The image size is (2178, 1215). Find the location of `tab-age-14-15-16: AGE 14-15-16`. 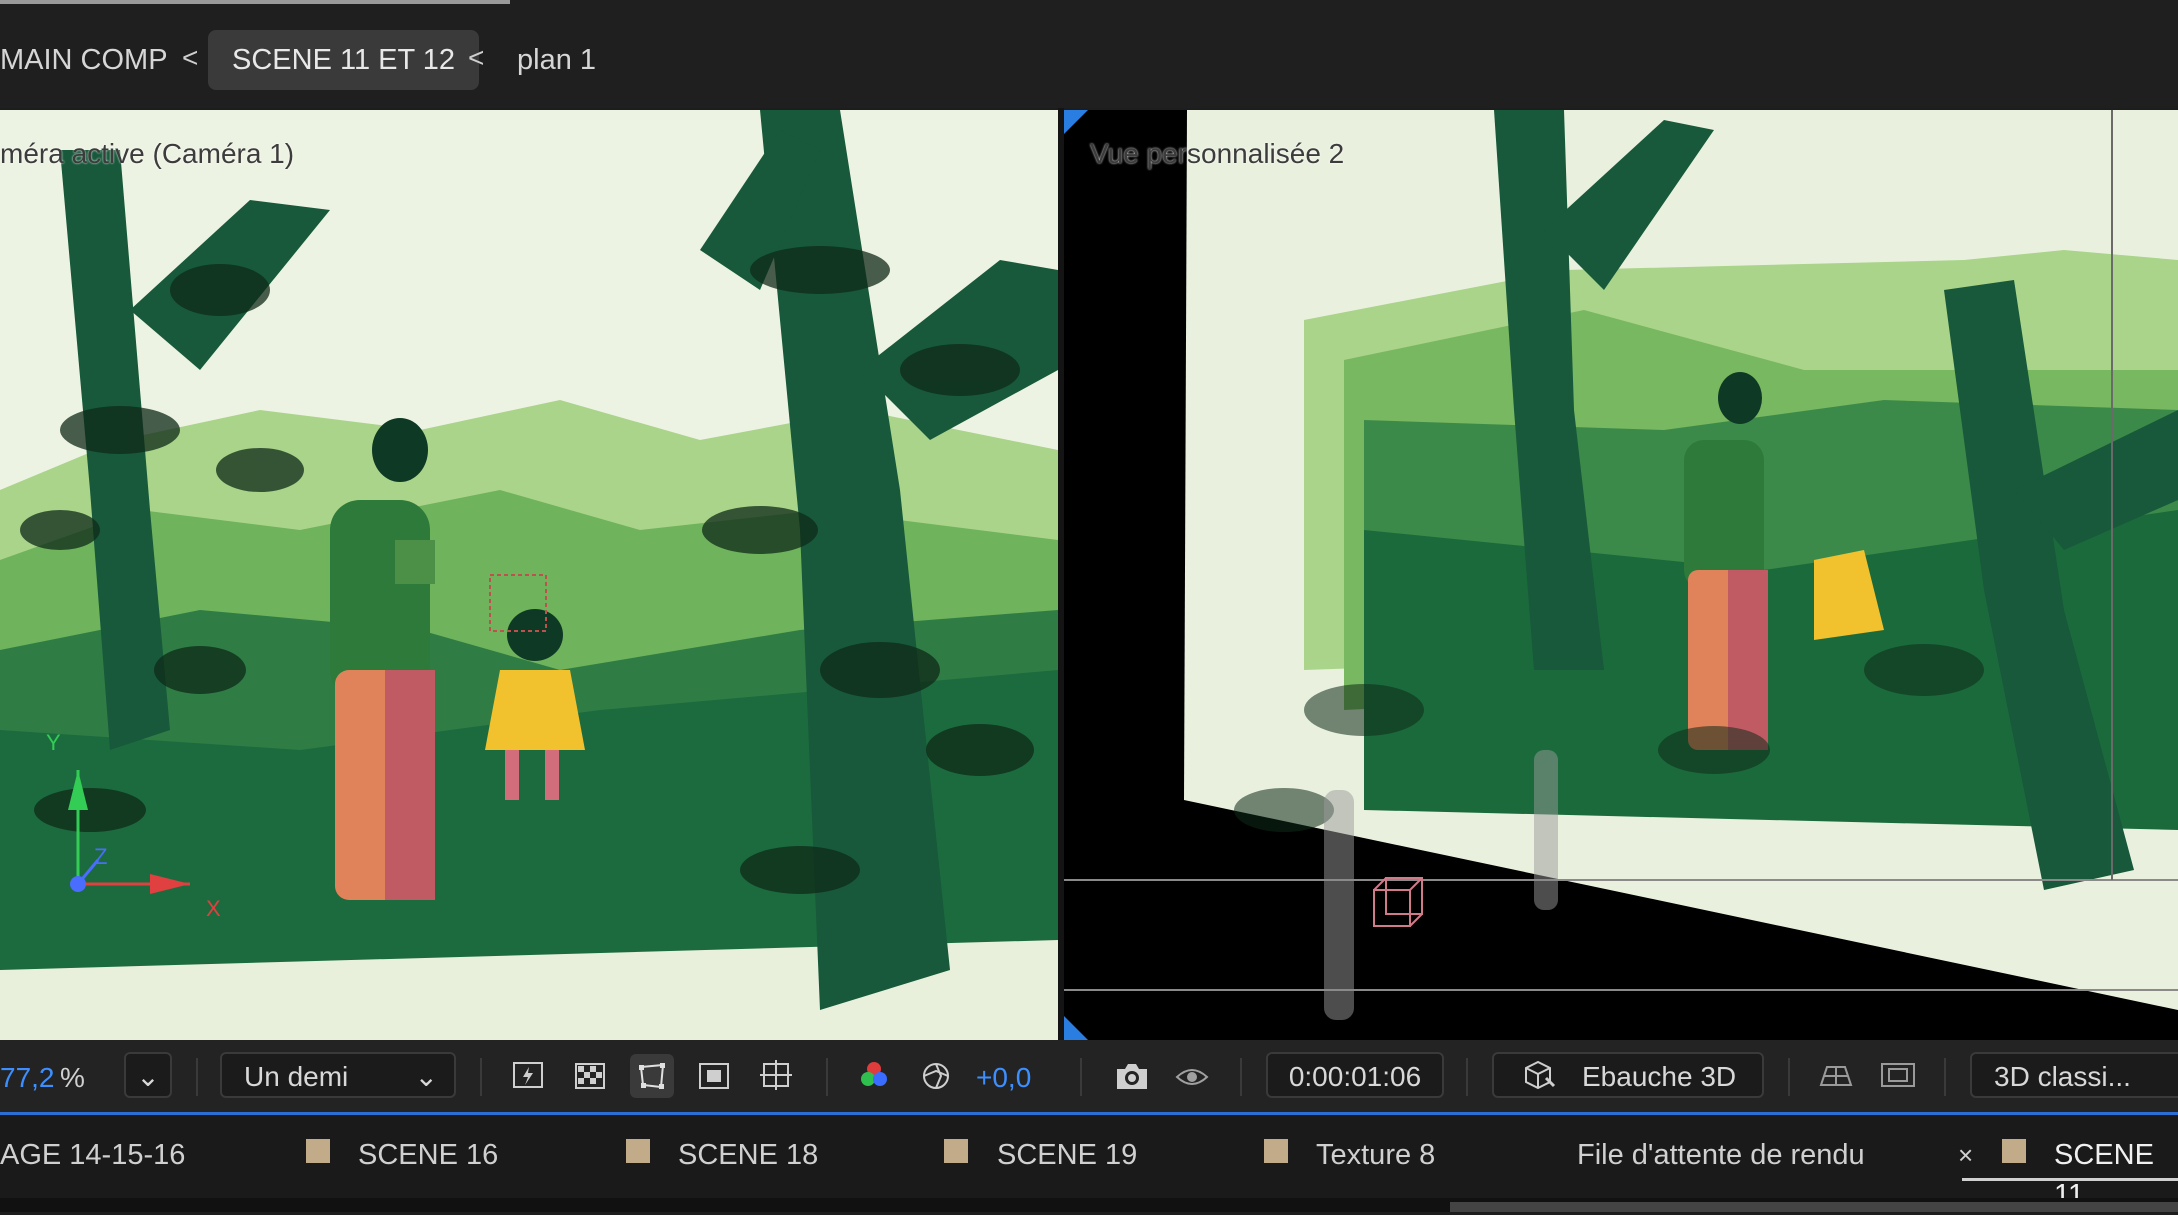

tab-age-14-15-16: AGE 14-15-16 is located at coordinates (92, 1155).